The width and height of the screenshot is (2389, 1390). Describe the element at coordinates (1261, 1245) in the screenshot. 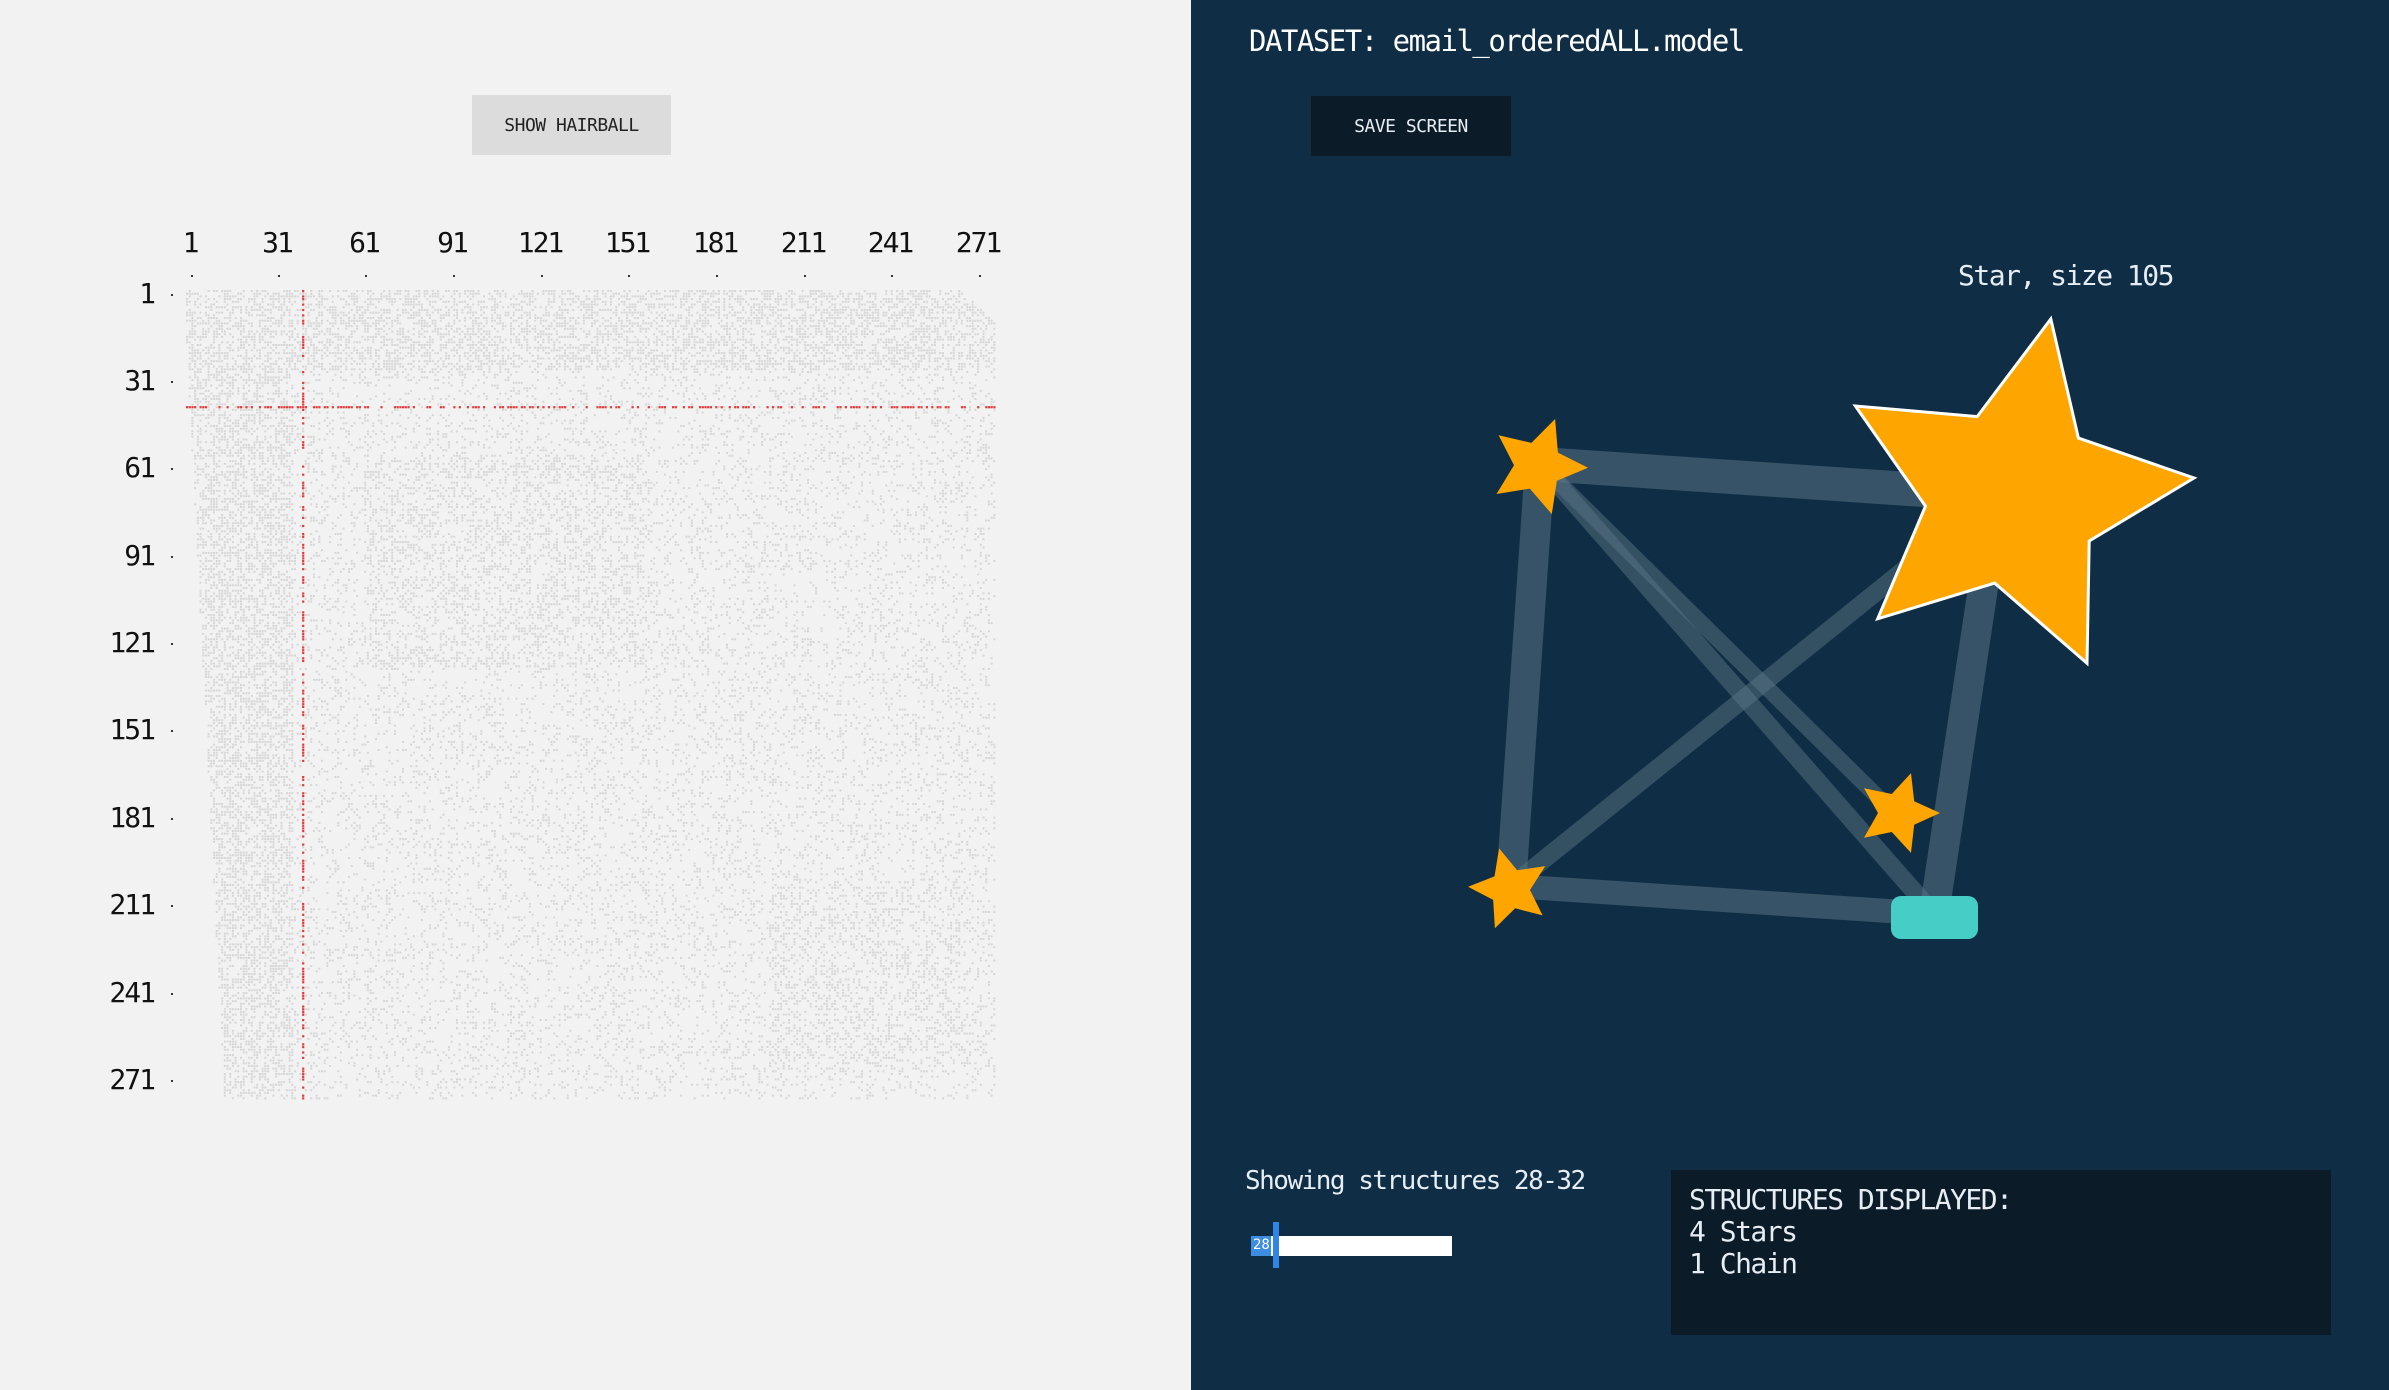

I see `structure-slider-value: 28` at that location.